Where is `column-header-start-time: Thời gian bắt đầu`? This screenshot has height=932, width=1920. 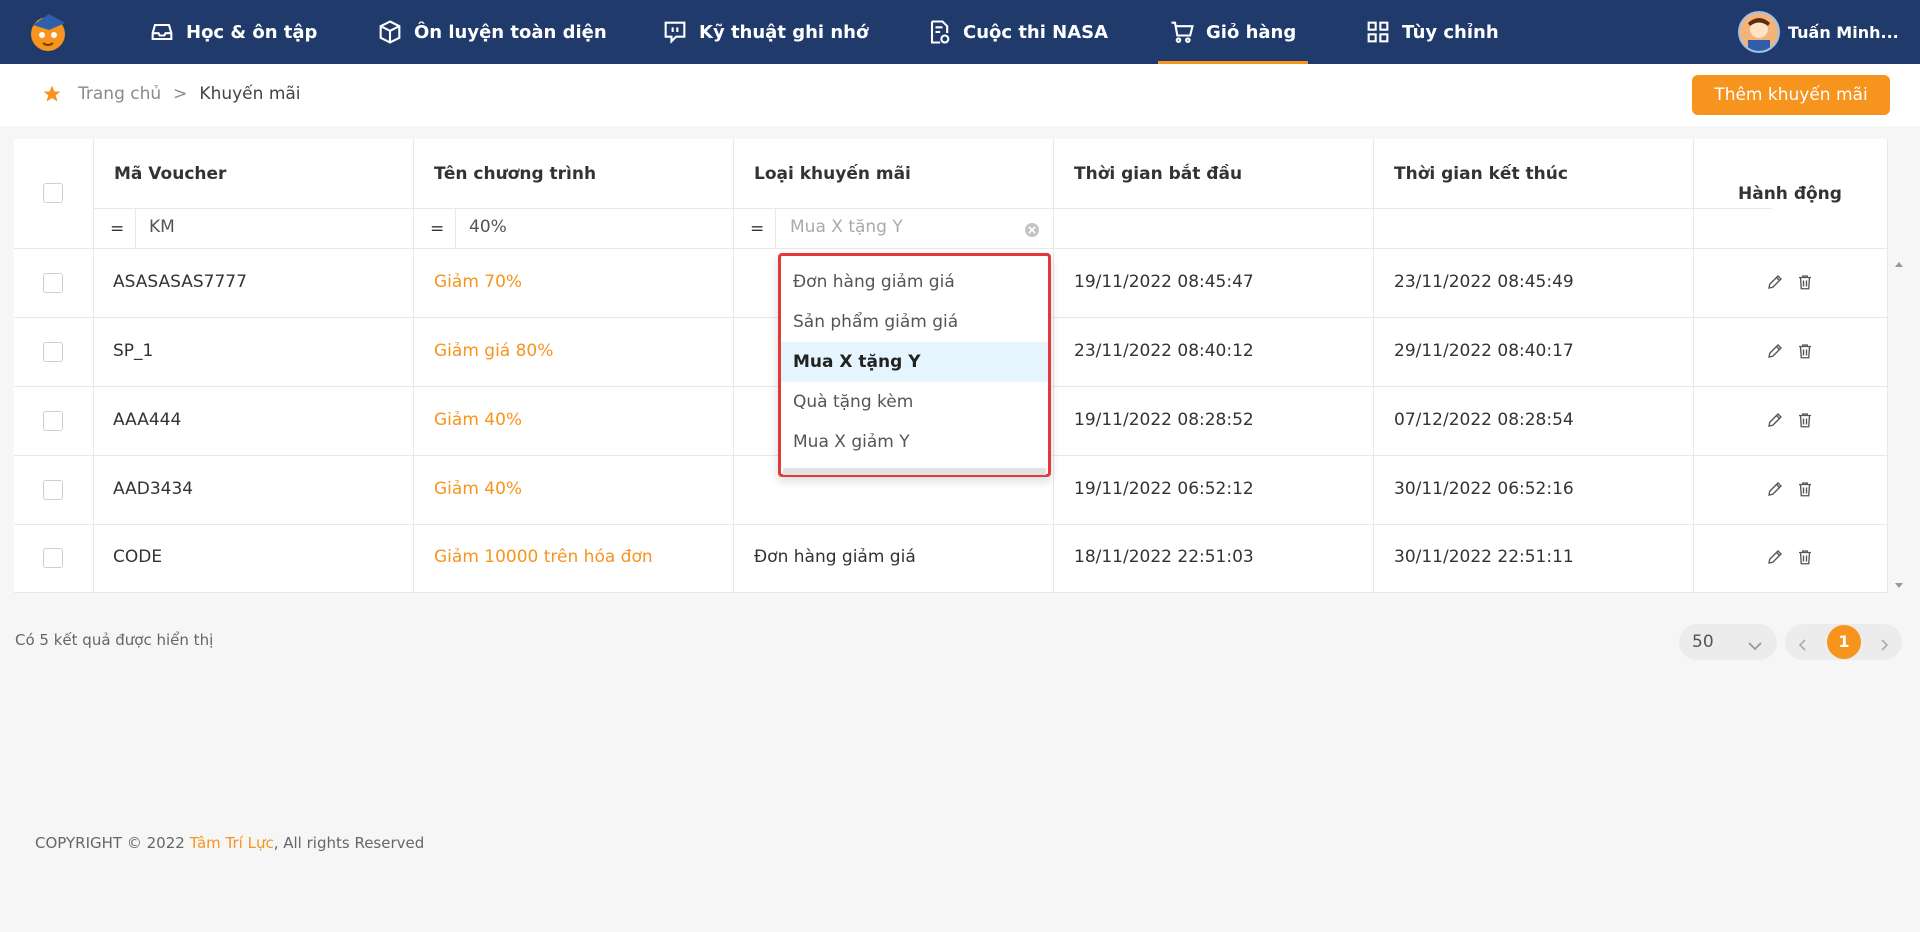 column-header-start-time: Thời gian bắt đầu is located at coordinates (1158, 174).